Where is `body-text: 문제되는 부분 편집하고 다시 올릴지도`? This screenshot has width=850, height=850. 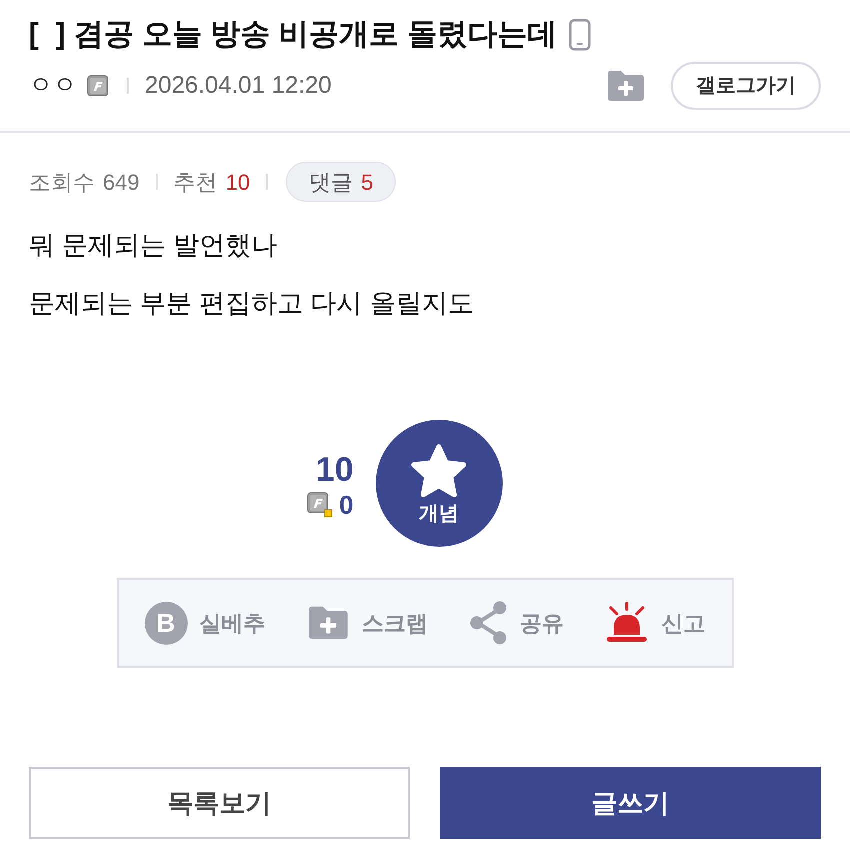 body-text: 문제되는 부분 편집하고 다시 올릴지도 is located at coordinates (252, 303).